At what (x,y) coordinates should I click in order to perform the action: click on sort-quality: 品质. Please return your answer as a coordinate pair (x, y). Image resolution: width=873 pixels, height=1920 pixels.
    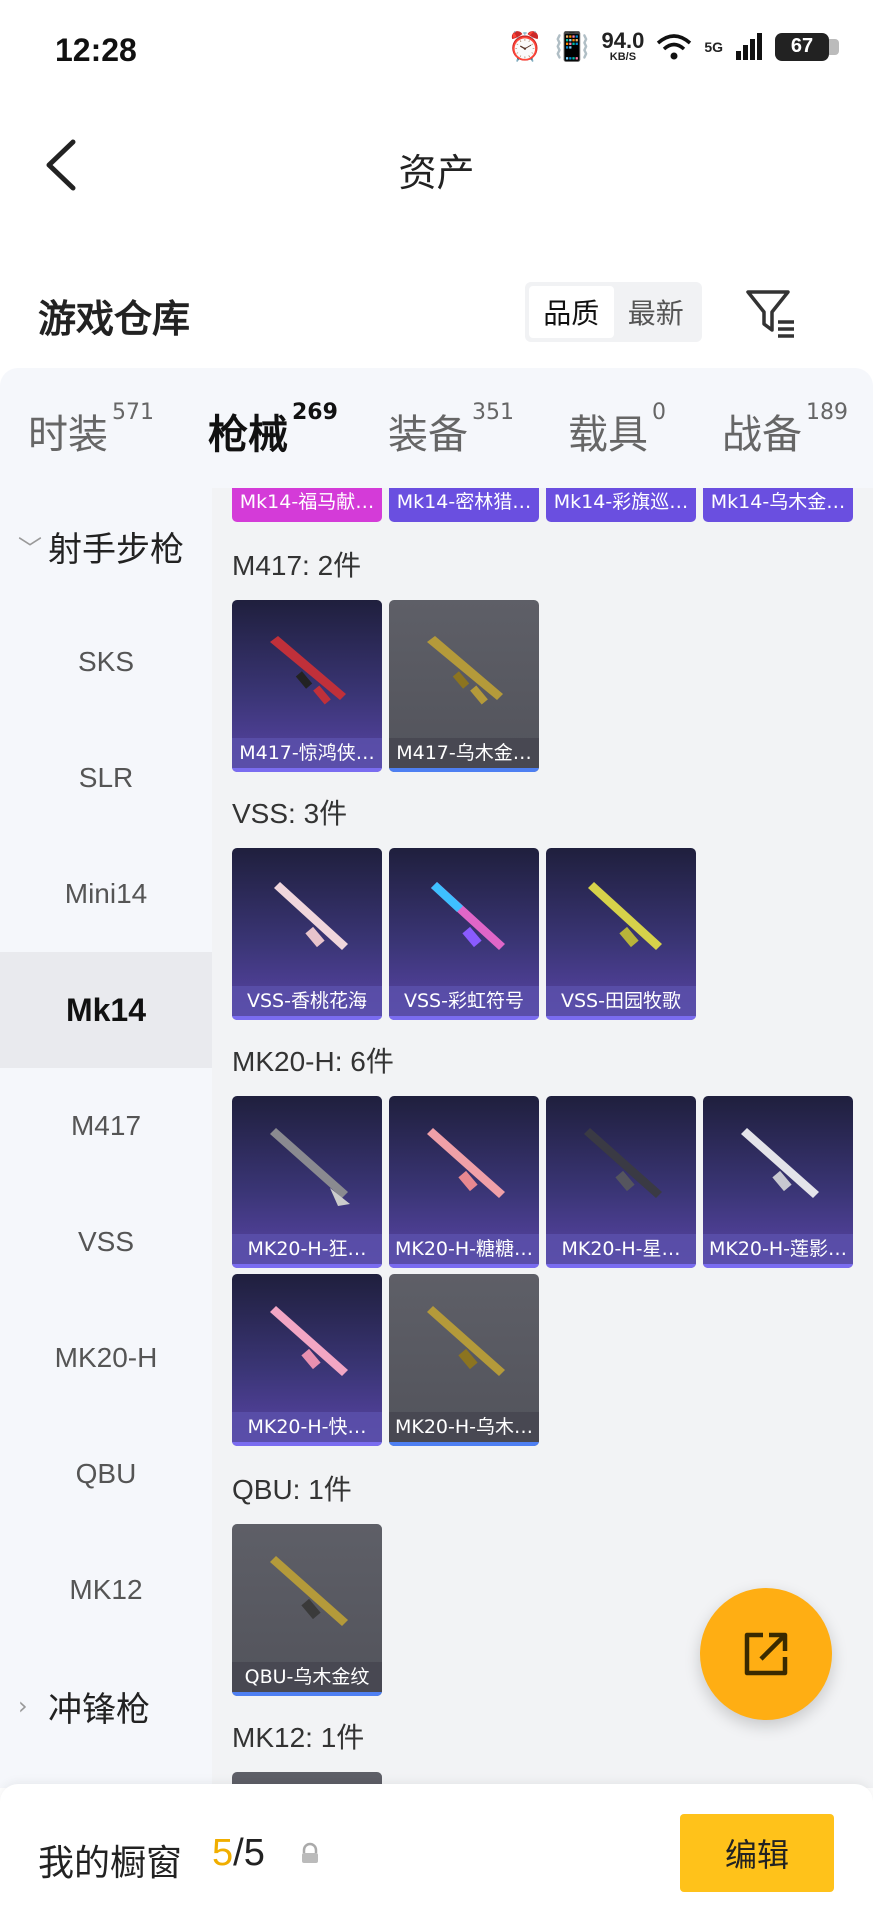
    Looking at the image, I should click on (571, 312).